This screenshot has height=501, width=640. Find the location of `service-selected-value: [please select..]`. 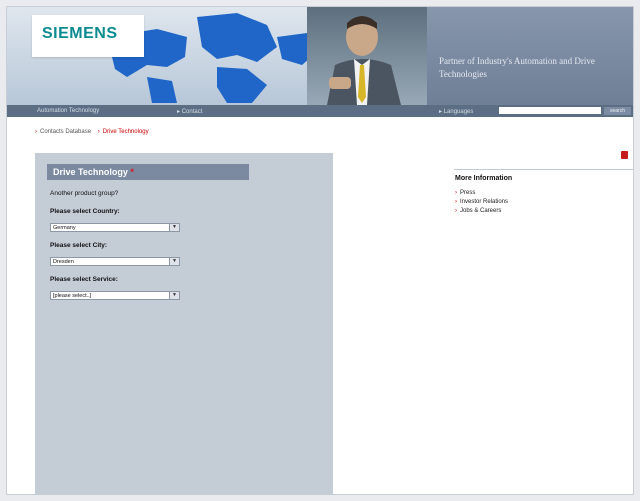

service-selected-value: [please select..] is located at coordinates (72, 296).